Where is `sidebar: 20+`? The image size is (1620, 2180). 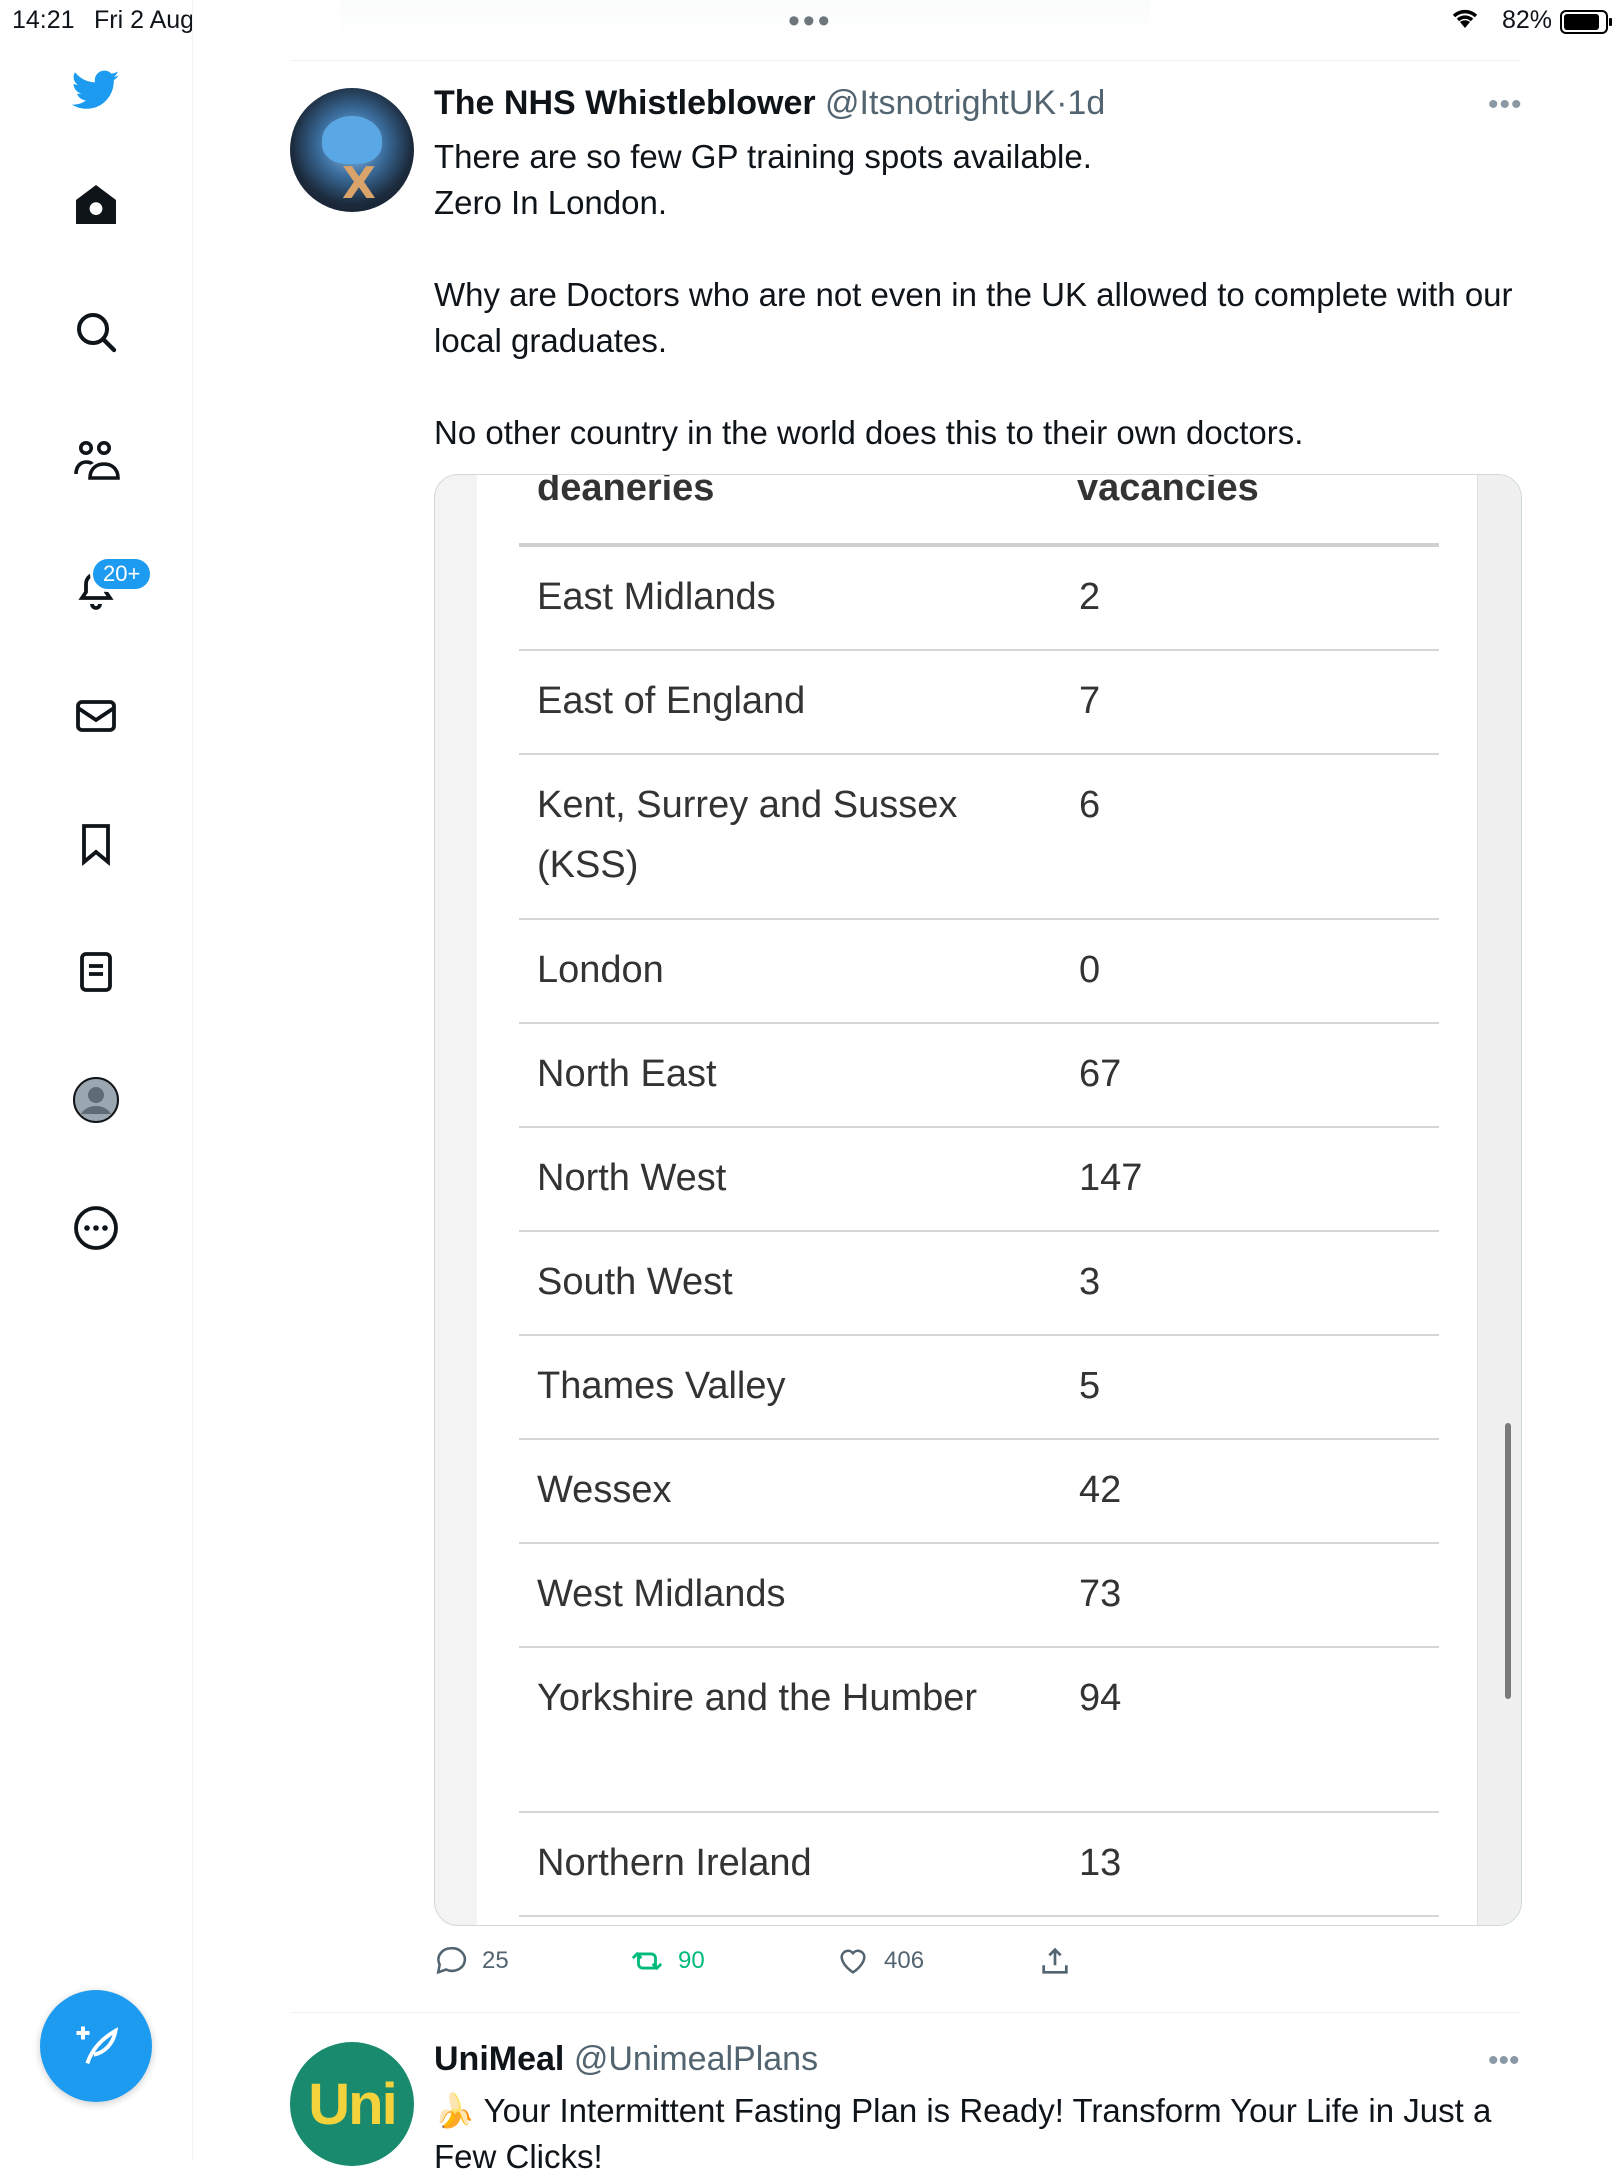 sidebar: 20+ is located at coordinates (96, 1080).